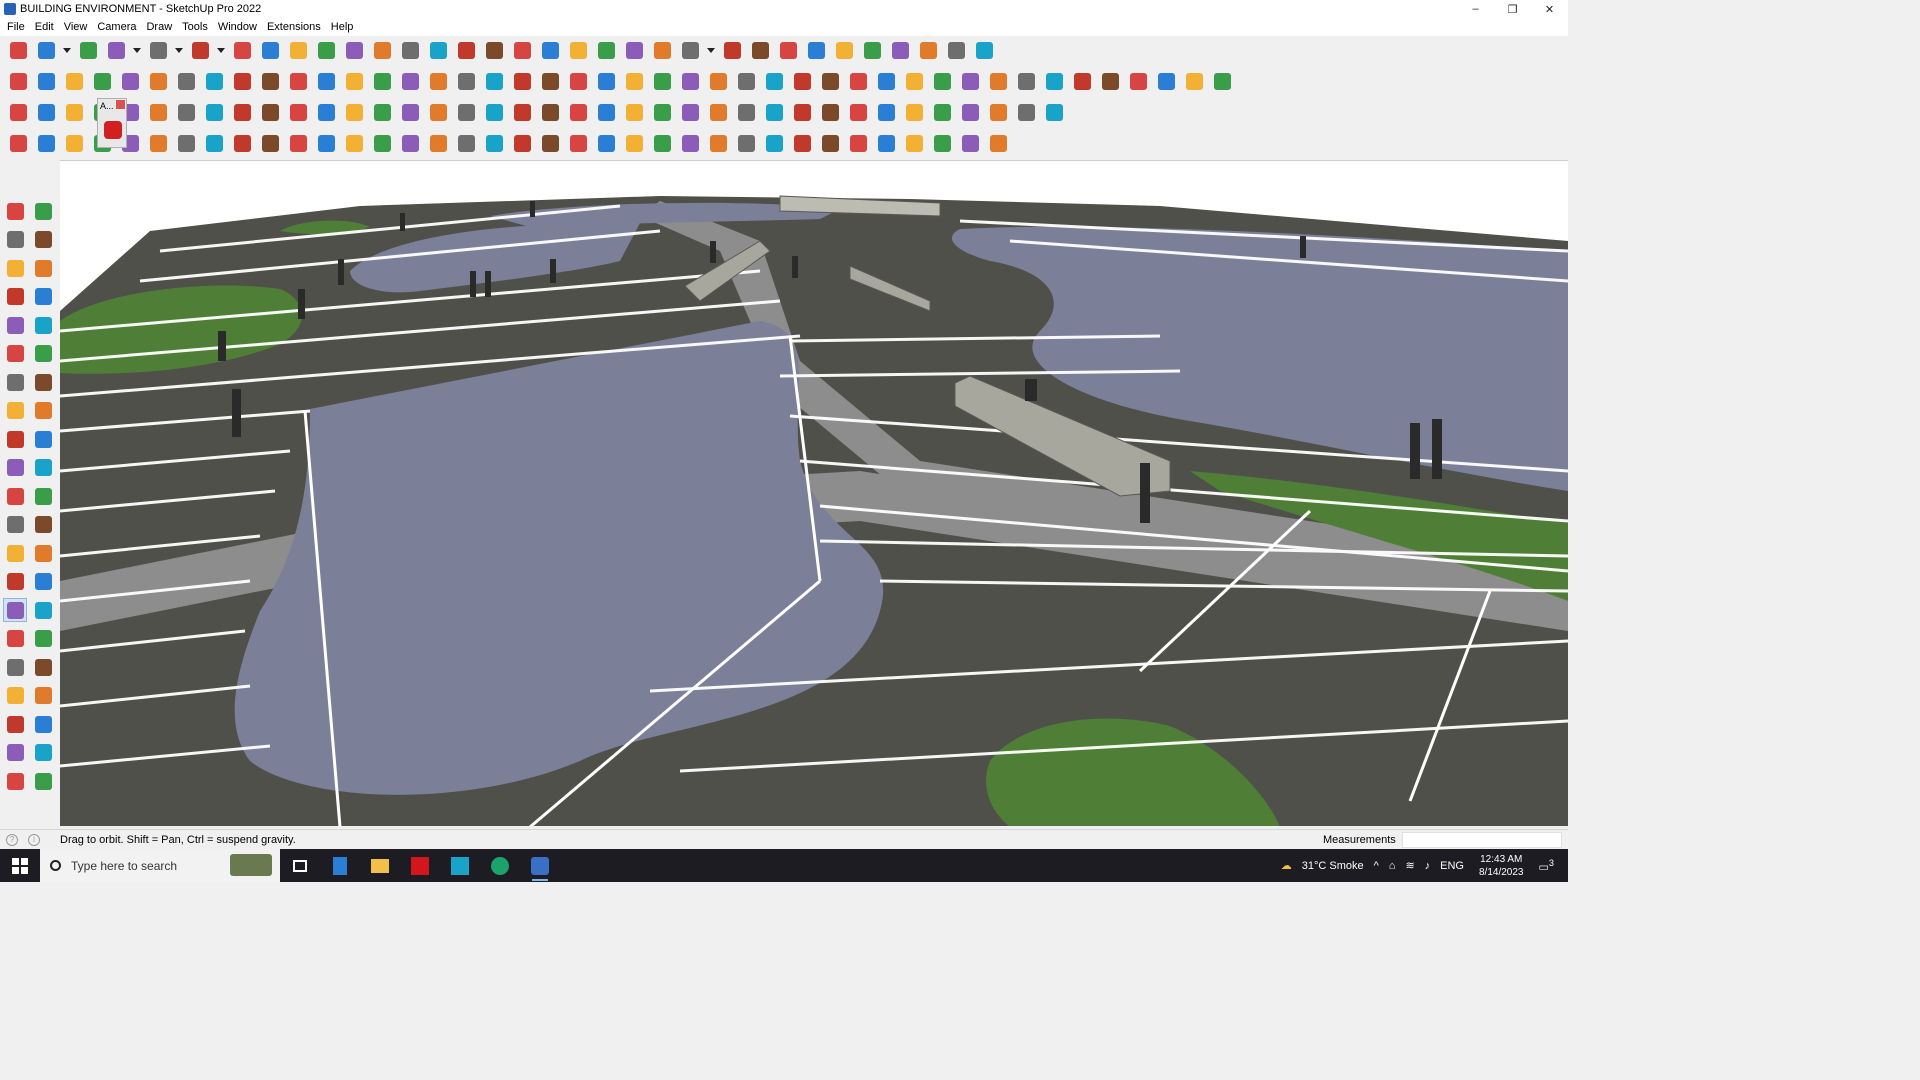 The image size is (1920, 1080). Describe the element at coordinates (872, 50) in the screenshot. I see `dimension-tool-icon` at that location.